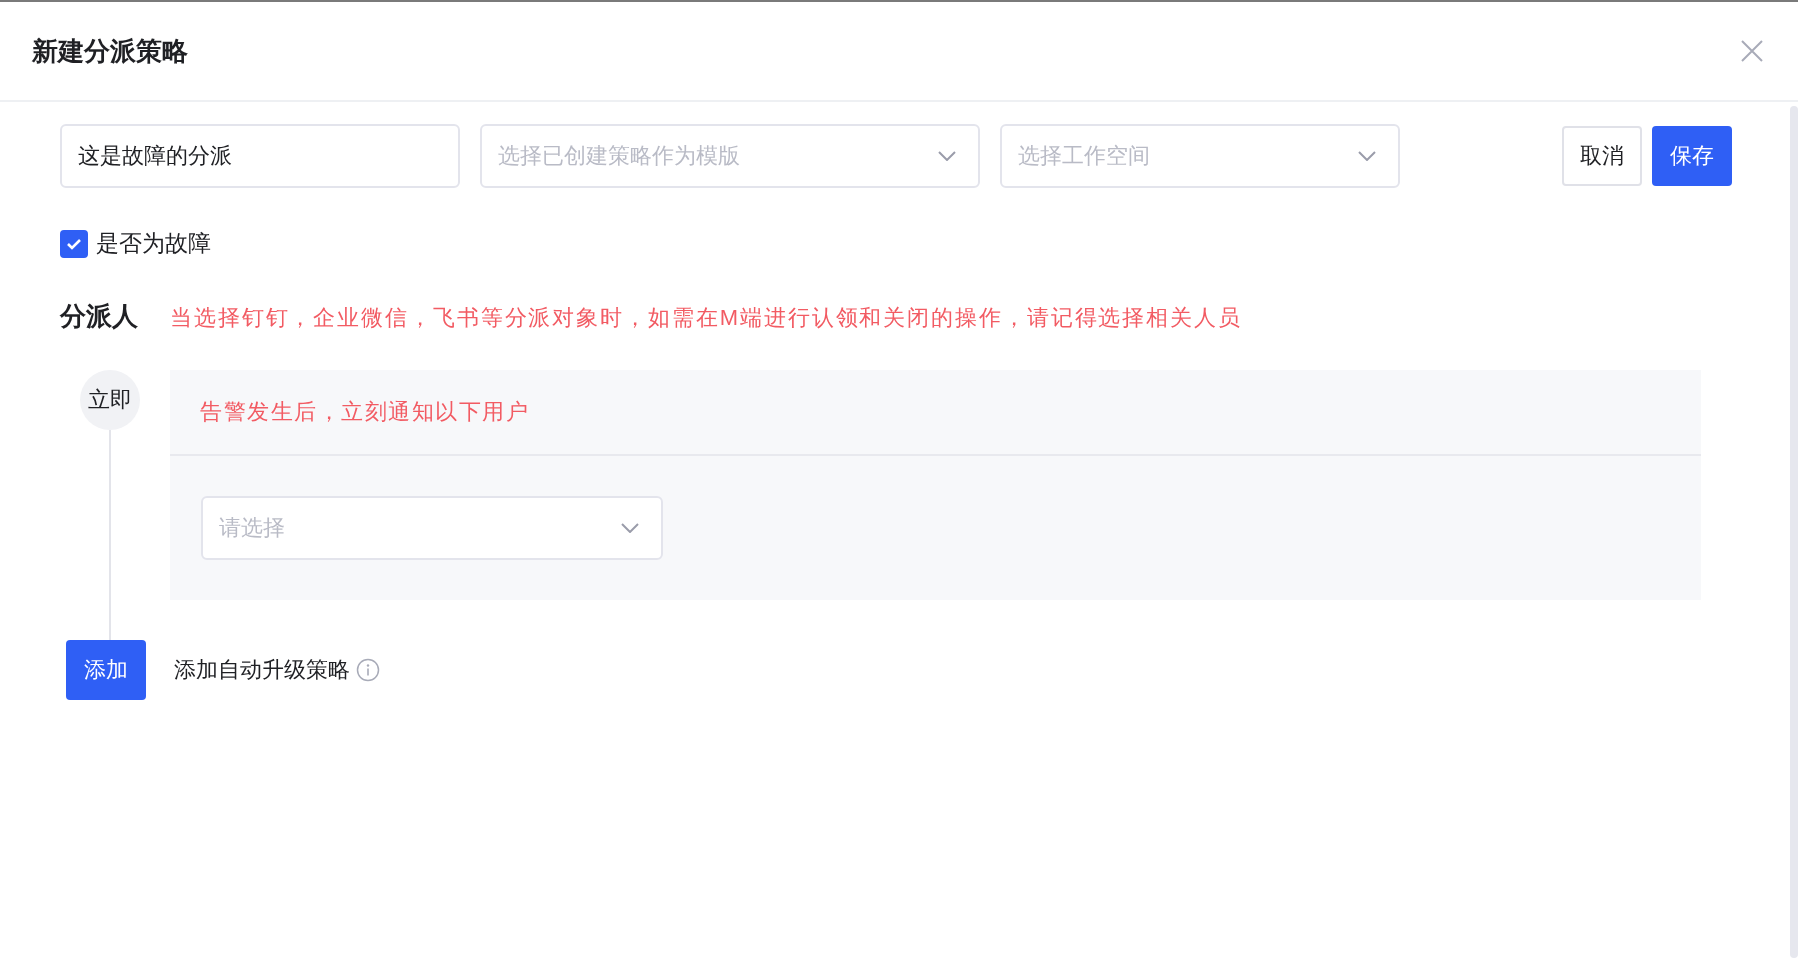 This screenshot has height=958, width=1798. What do you see at coordinates (262, 670) in the screenshot?
I see `add-label: 添加自动升级策略` at bounding box center [262, 670].